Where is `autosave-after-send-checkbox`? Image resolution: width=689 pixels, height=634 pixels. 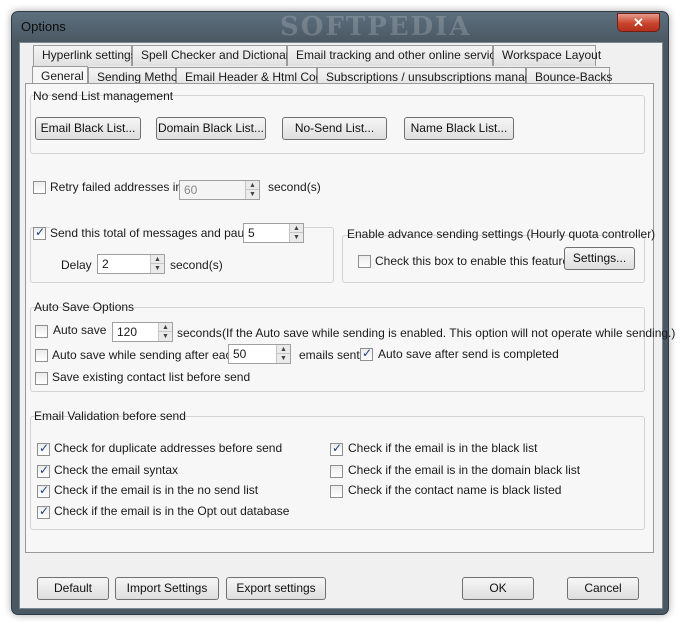
autosave-after-send-checkbox is located at coordinates (366, 353).